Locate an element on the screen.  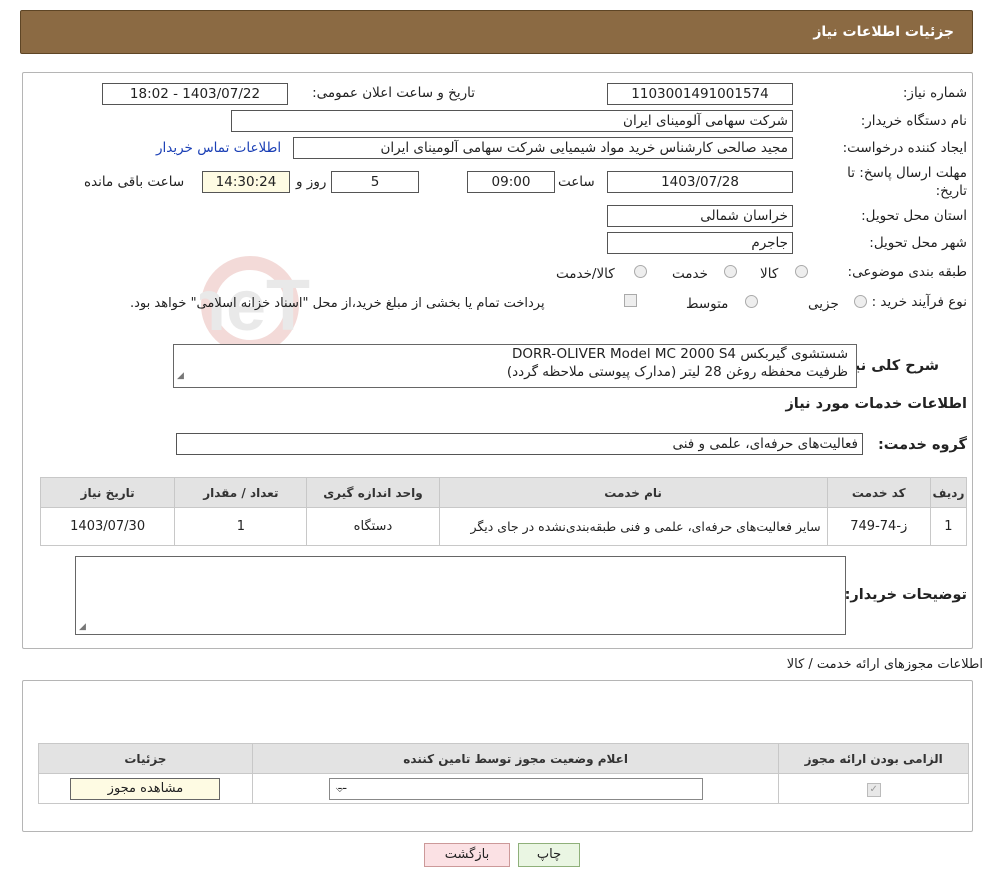
col-date: تاریخ نیاز is located at coordinates (107, 492).